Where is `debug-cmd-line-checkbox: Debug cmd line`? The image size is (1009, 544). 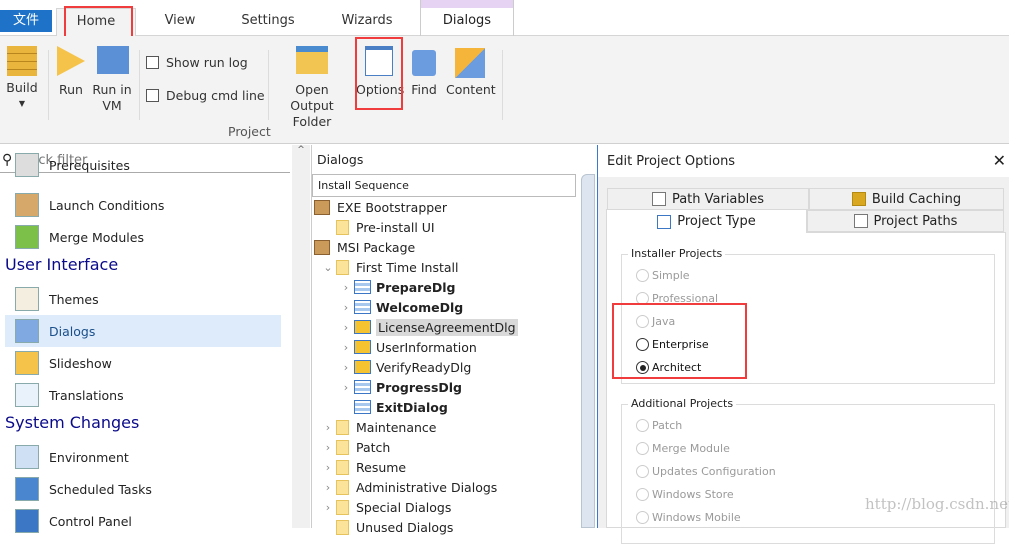 debug-cmd-line-checkbox: Debug cmd line is located at coordinates (205, 95).